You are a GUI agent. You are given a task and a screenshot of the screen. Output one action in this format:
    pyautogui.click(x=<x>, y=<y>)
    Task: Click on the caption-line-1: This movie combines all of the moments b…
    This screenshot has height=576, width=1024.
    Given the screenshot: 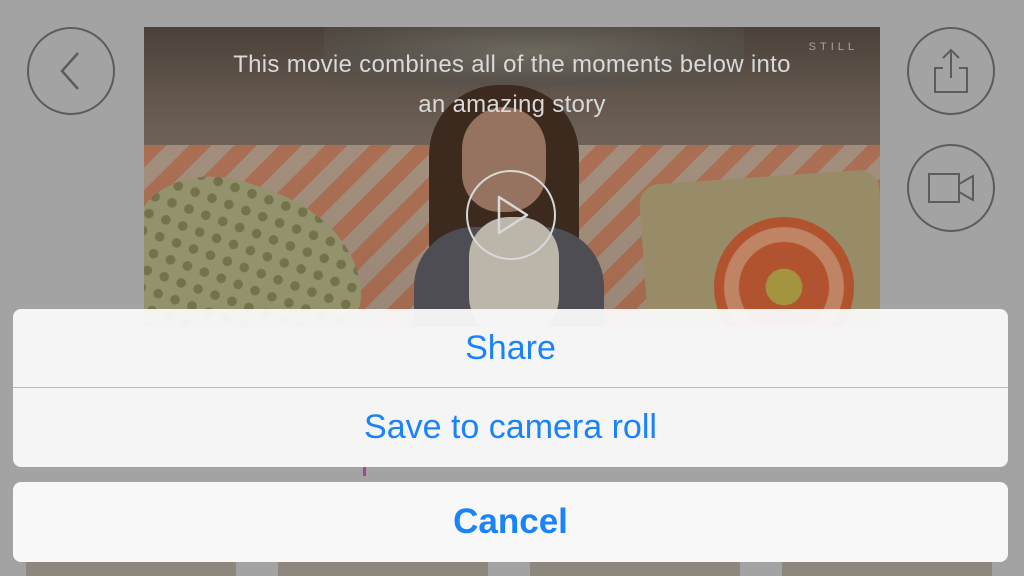 What is the action you would take?
    pyautogui.click(x=512, y=64)
    